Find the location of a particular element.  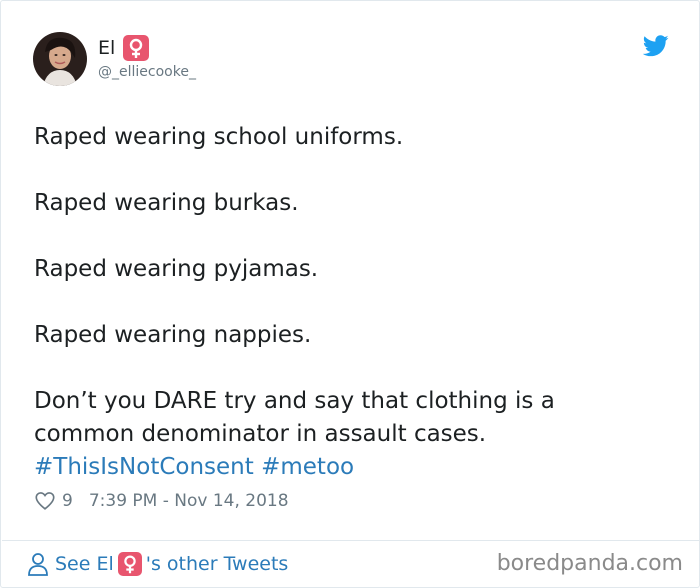

heart-icon is located at coordinates (45, 501).